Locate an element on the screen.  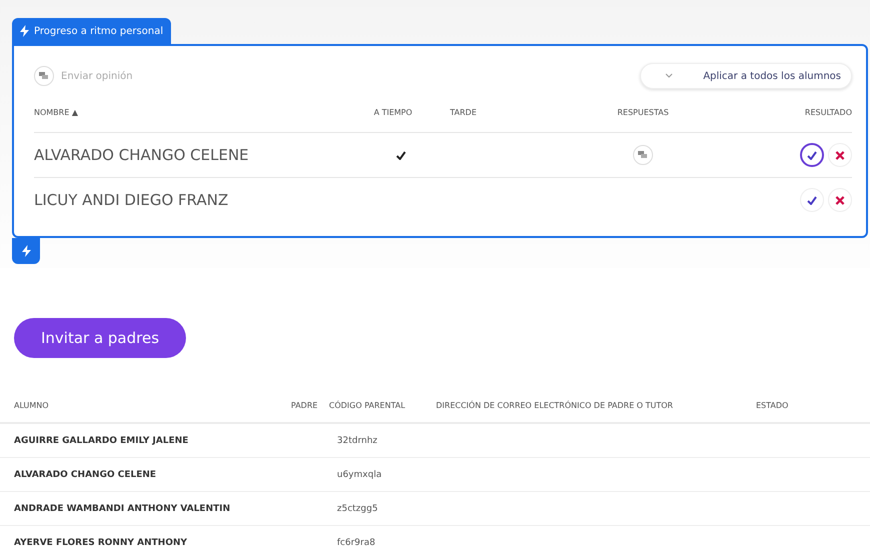
table-cell: AGUIRRE GALLARDO EMILY JALENE is located at coordinates (145, 441).